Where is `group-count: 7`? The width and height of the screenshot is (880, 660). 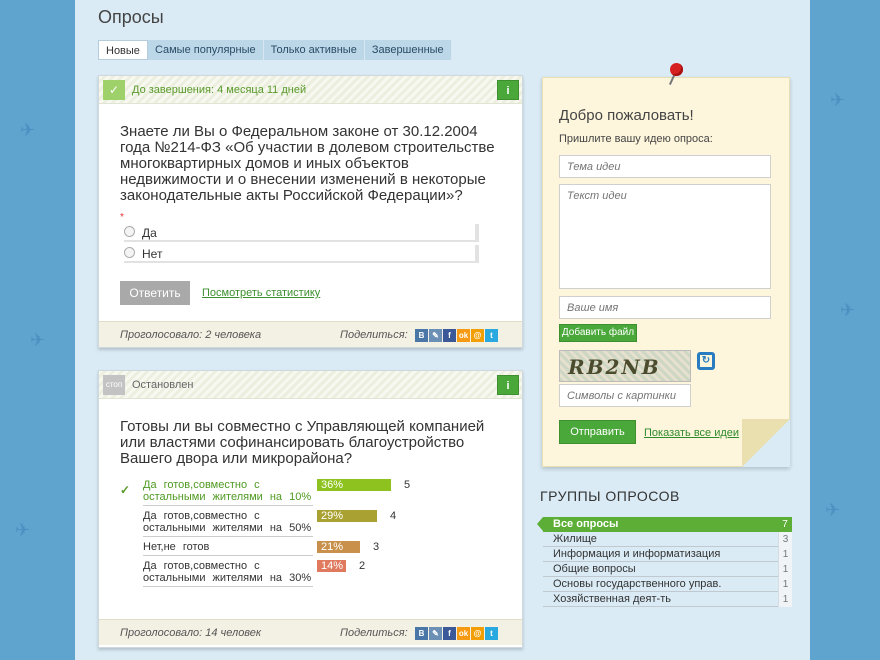
group-count: 7 is located at coordinates (785, 524).